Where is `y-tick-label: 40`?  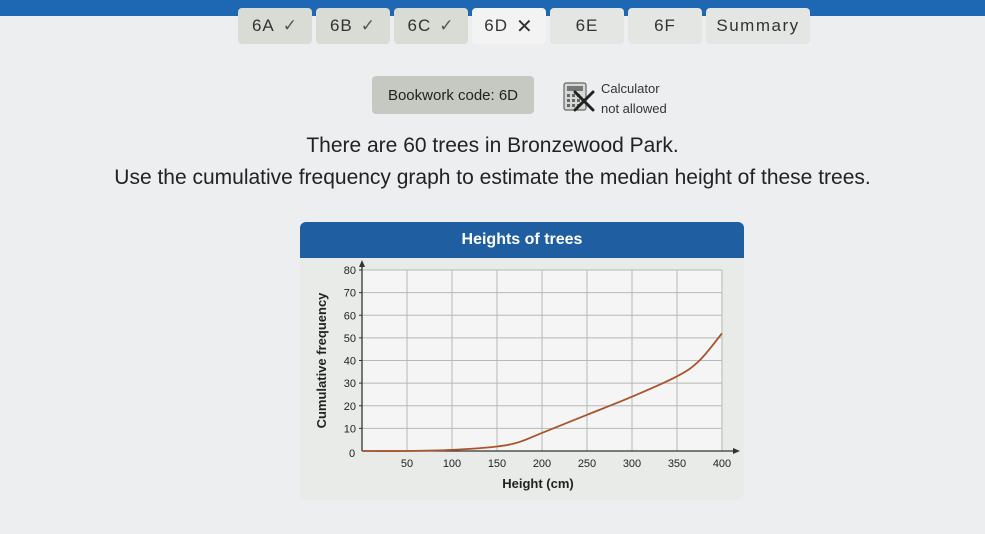 y-tick-label: 40 is located at coordinates (350, 362).